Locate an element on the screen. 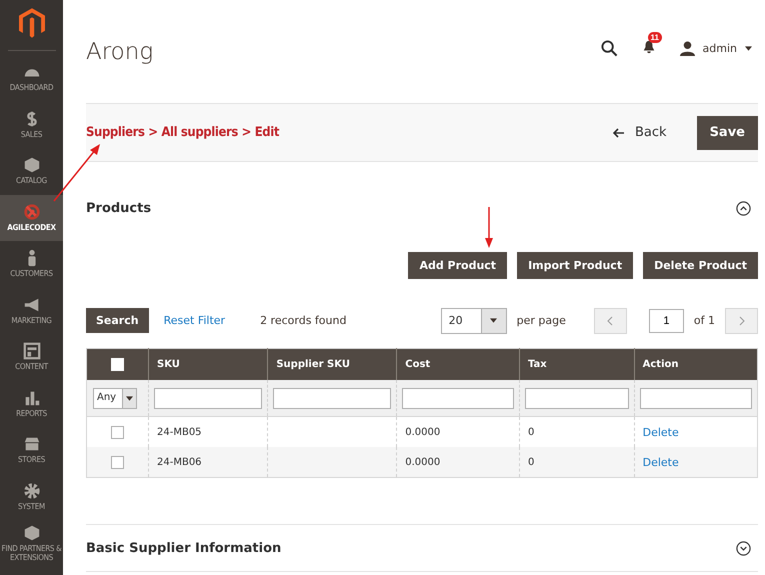 Image resolution: width=765 pixels, height=575 pixels. nav-item: AGILECODEX is located at coordinates (31, 217).